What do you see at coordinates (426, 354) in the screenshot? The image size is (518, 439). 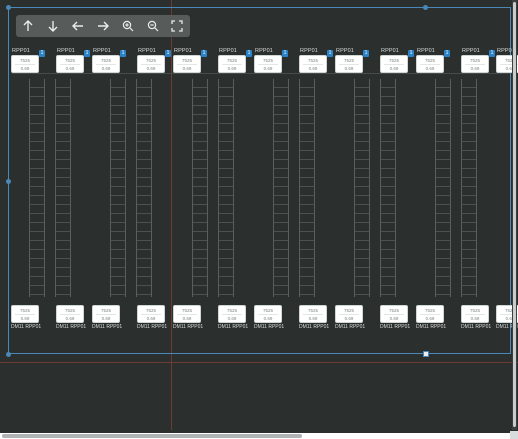 I see `selection-handle-bottom` at bounding box center [426, 354].